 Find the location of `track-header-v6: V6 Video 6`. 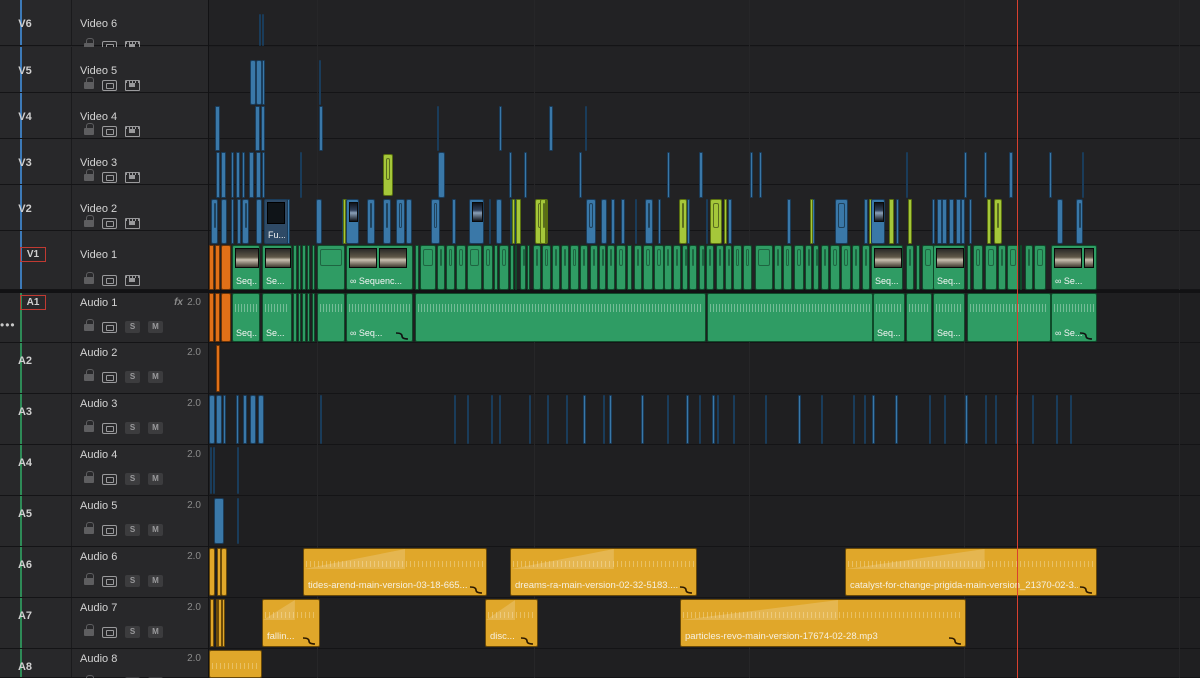

track-header-v6: V6 Video 6 is located at coordinates (104, 26).